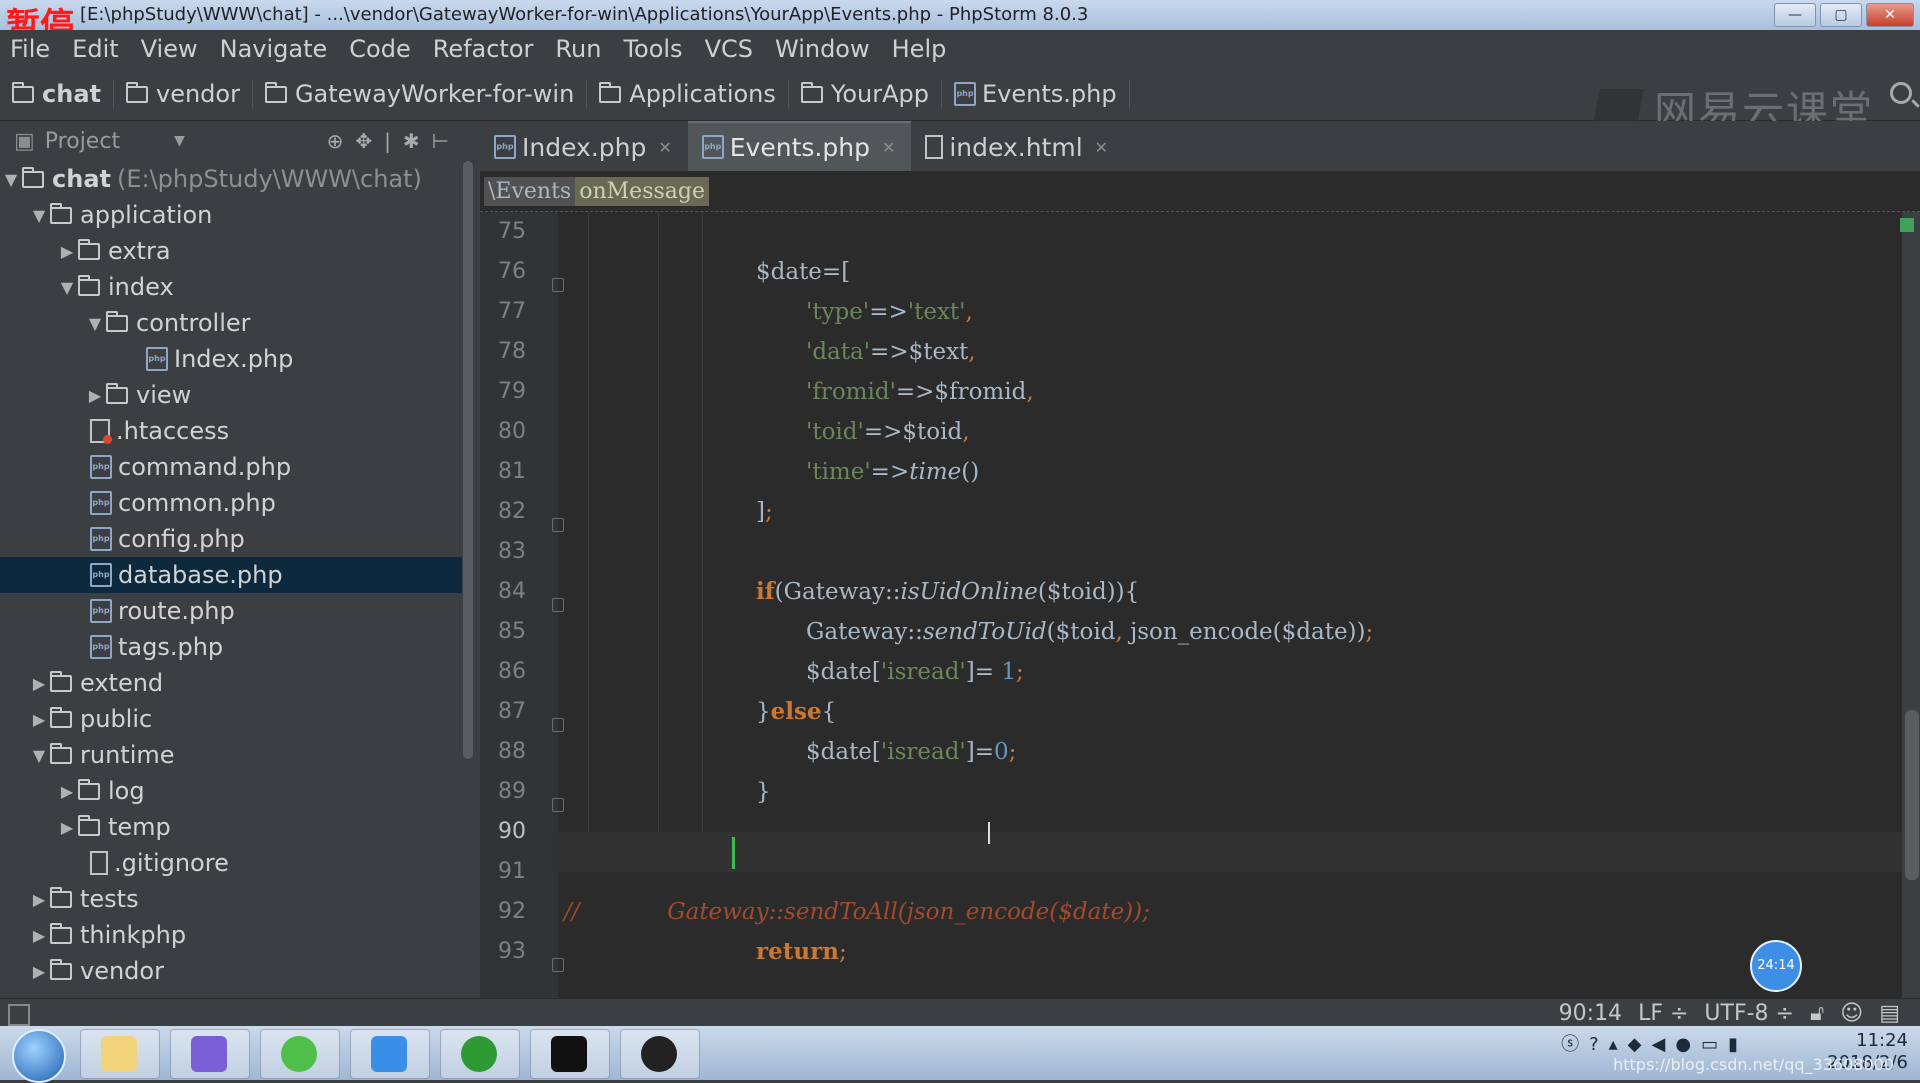  Describe the element at coordinates (61, 681) in the screenshot. I see `folder-icon` at that location.